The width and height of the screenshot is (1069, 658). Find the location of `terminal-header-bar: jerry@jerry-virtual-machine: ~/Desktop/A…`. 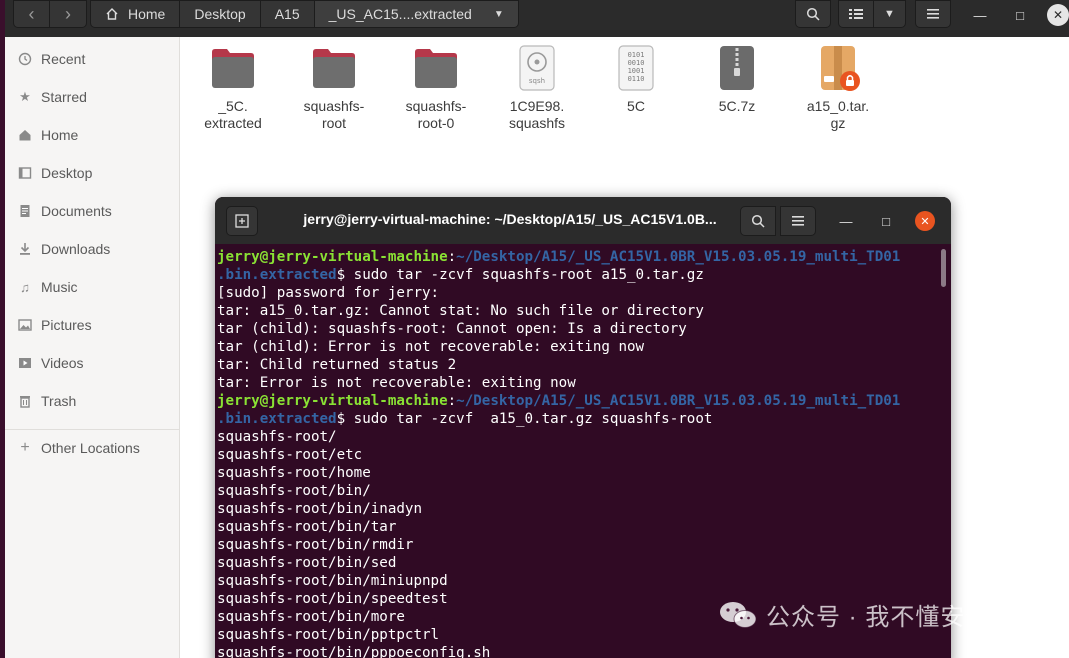

terminal-header-bar: jerry@jerry-virtual-machine: ~/Desktop/A… is located at coordinates (583, 220).